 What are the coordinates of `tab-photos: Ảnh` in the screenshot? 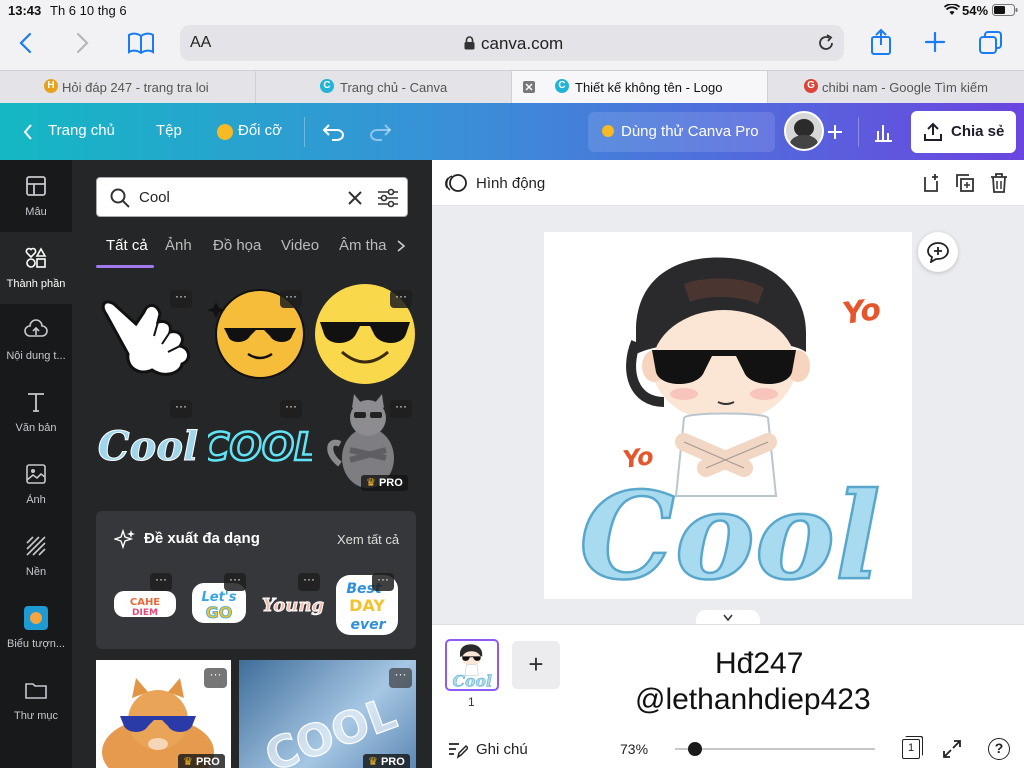 It's located at (178, 245).